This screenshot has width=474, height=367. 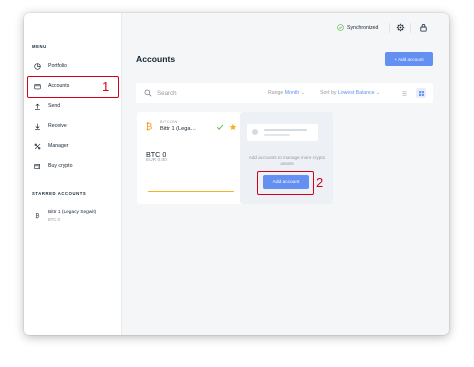 What do you see at coordinates (54, 106) in the screenshot?
I see `sidebar-item-label: Send` at bounding box center [54, 106].